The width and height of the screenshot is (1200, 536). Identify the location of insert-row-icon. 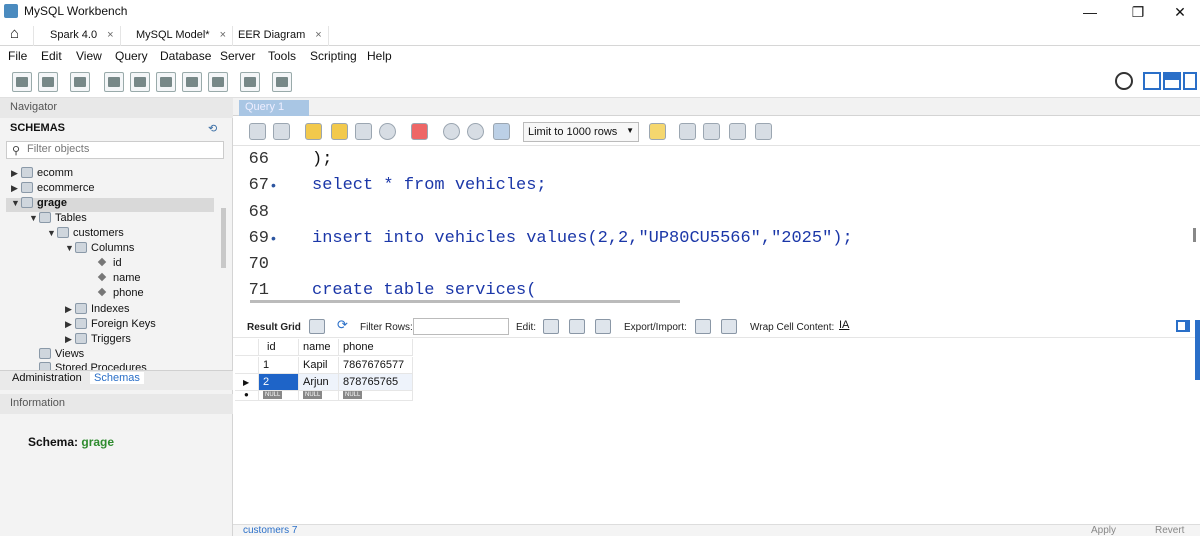
(577, 326).